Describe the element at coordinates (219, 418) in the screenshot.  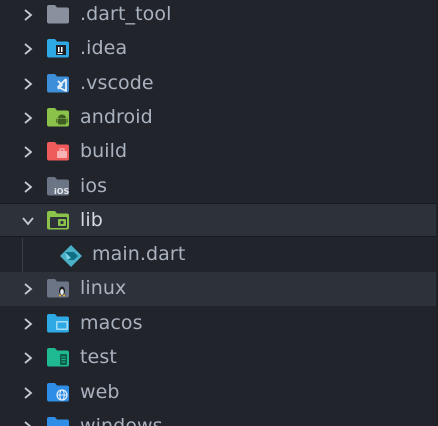
I see `tree-item-windows: windows` at that location.